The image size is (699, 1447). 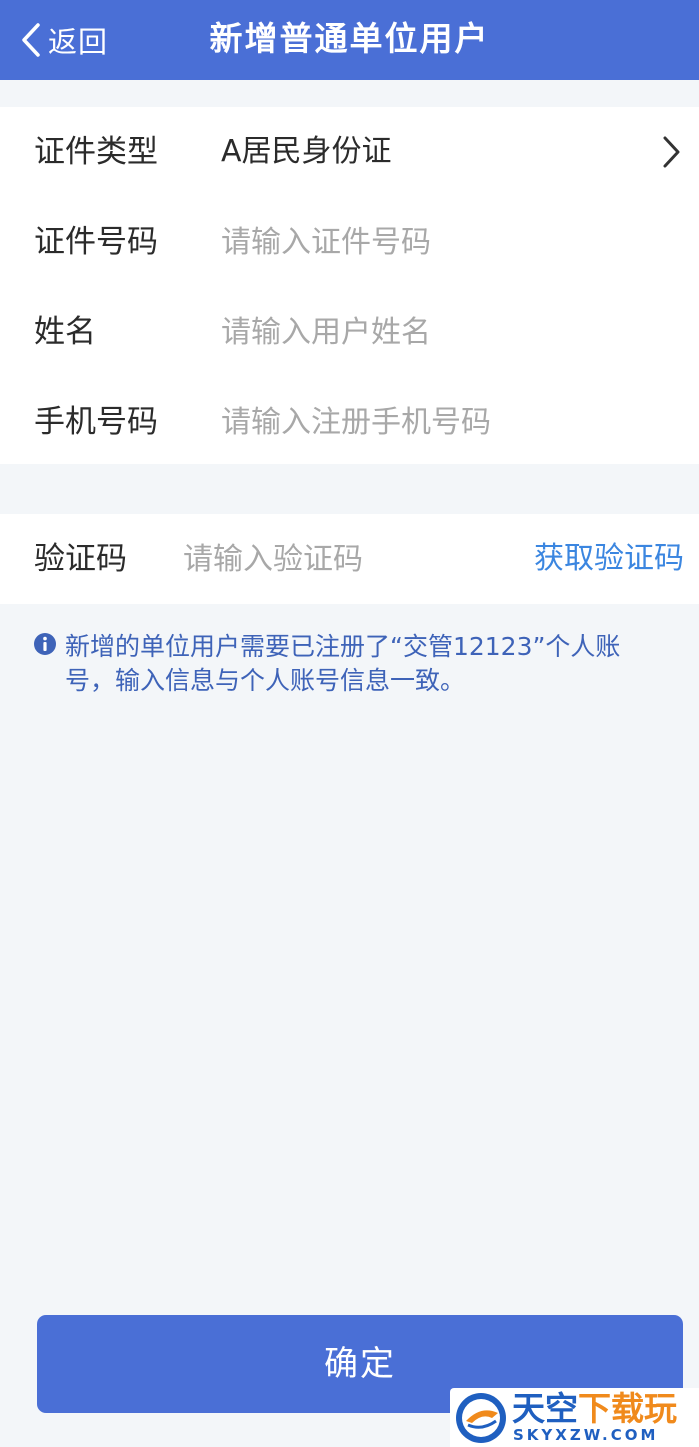 What do you see at coordinates (441, 242) in the screenshot?
I see `id-number-input` at bounding box center [441, 242].